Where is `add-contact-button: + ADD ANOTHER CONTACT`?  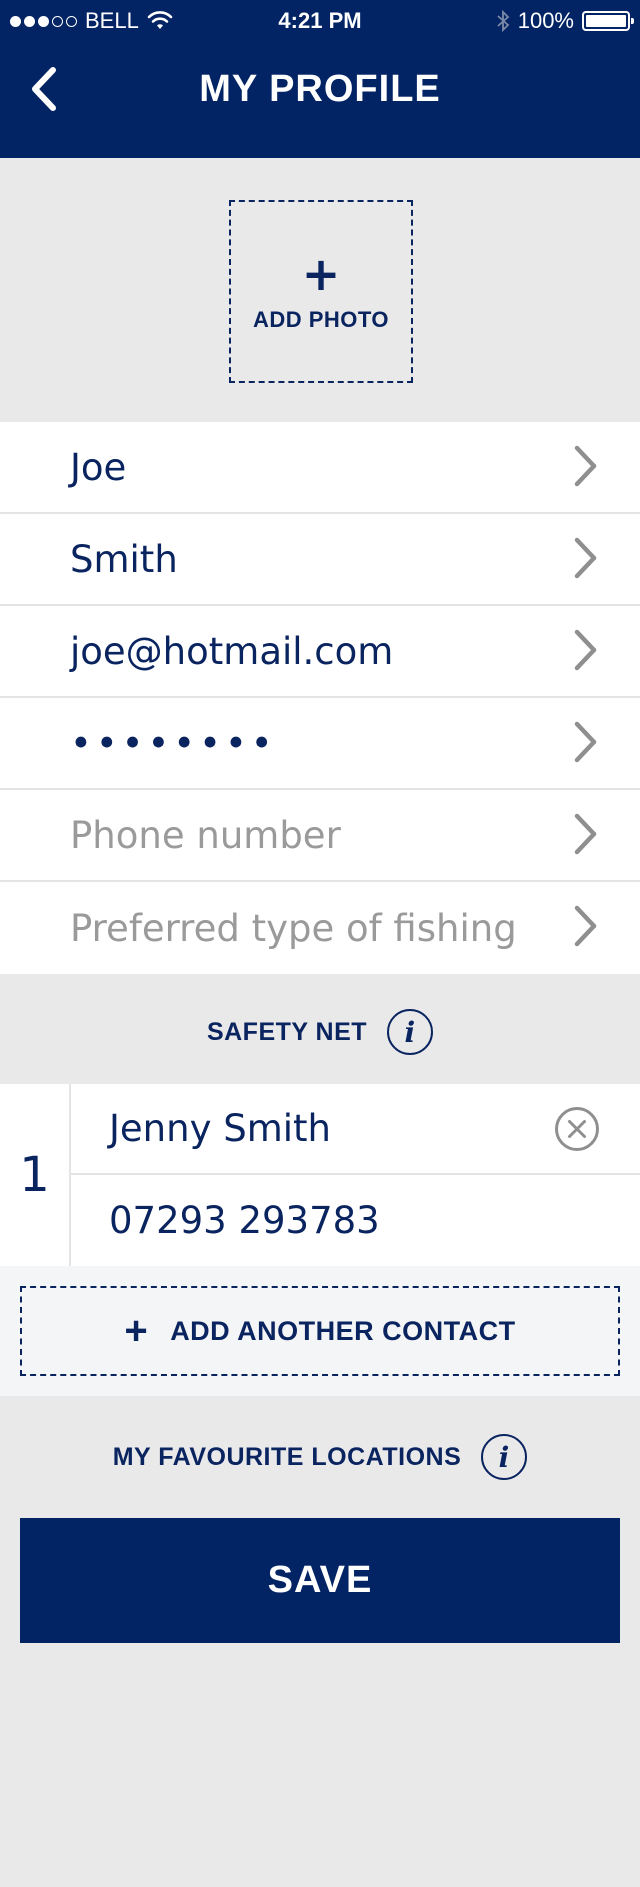 add-contact-button: + ADD ANOTHER CONTACT is located at coordinates (320, 1331).